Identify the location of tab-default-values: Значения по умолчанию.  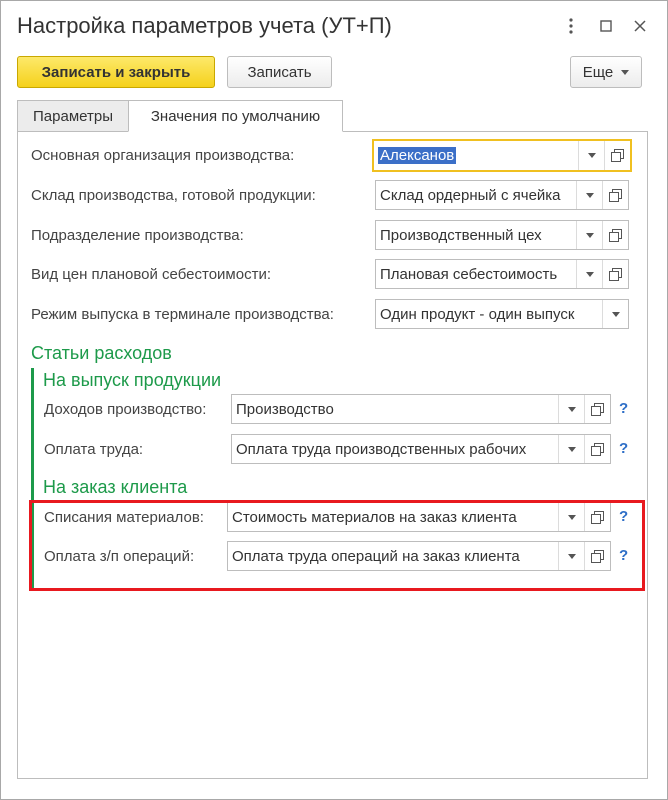
(235, 116).